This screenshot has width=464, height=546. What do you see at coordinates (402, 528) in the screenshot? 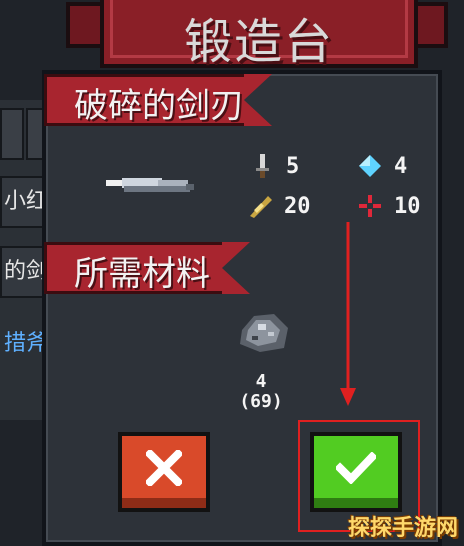
I see `watermark: 探探手游网` at bounding box center [402, 528].